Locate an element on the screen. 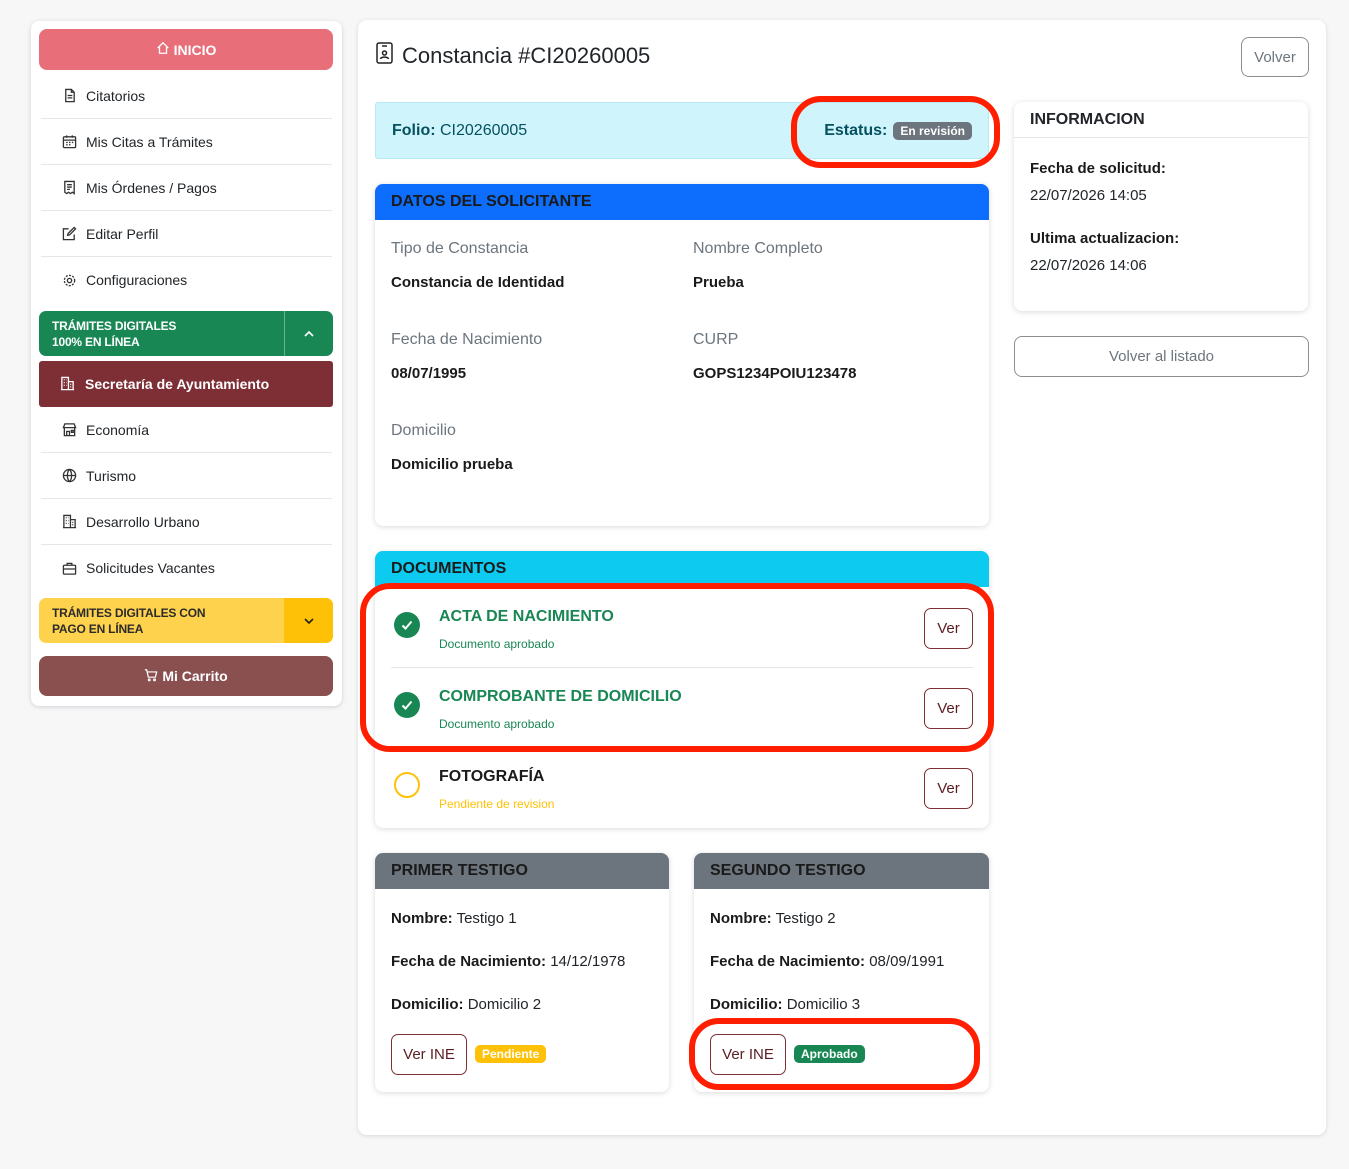 The width and height of the screenshot is (1349, 1169). sidebar-item-label: Economía is located at coordinates (118, 429).